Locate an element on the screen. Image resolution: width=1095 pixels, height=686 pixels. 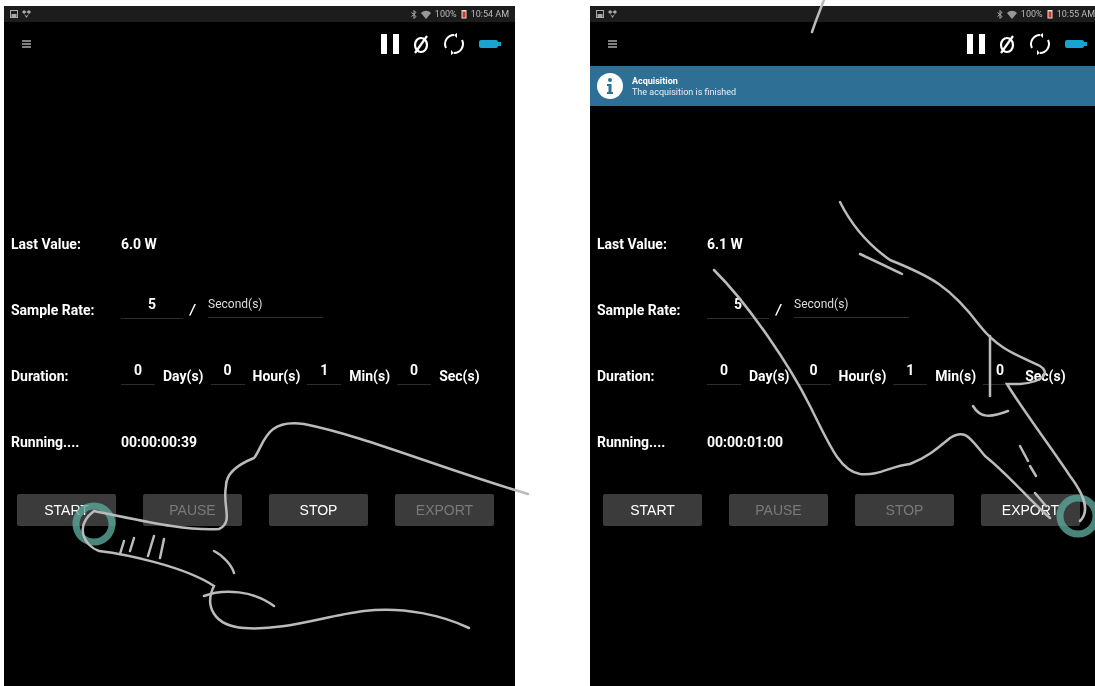
elapsed-time: 00:00:00:39 is located at coordinates (159, 442).